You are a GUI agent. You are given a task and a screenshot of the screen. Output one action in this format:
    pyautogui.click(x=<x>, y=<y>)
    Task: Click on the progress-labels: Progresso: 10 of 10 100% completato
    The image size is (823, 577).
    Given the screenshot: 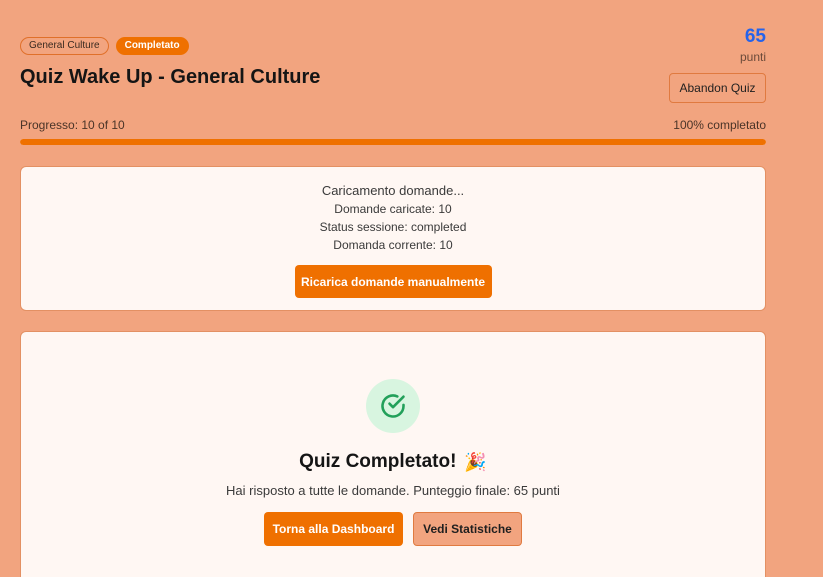 What is the action you would take?
    pyautogui.click(x=393, y=125)
    